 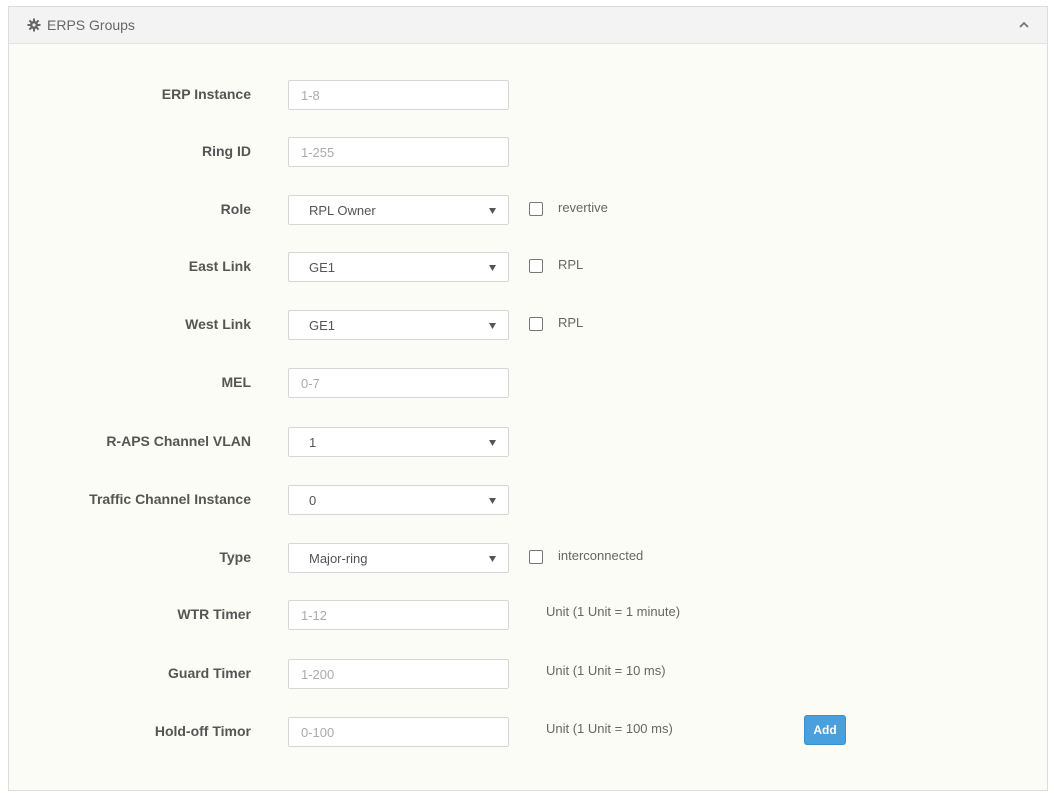 I want to click on west-link-selected-value: GE1, so click(x=322, y=325).